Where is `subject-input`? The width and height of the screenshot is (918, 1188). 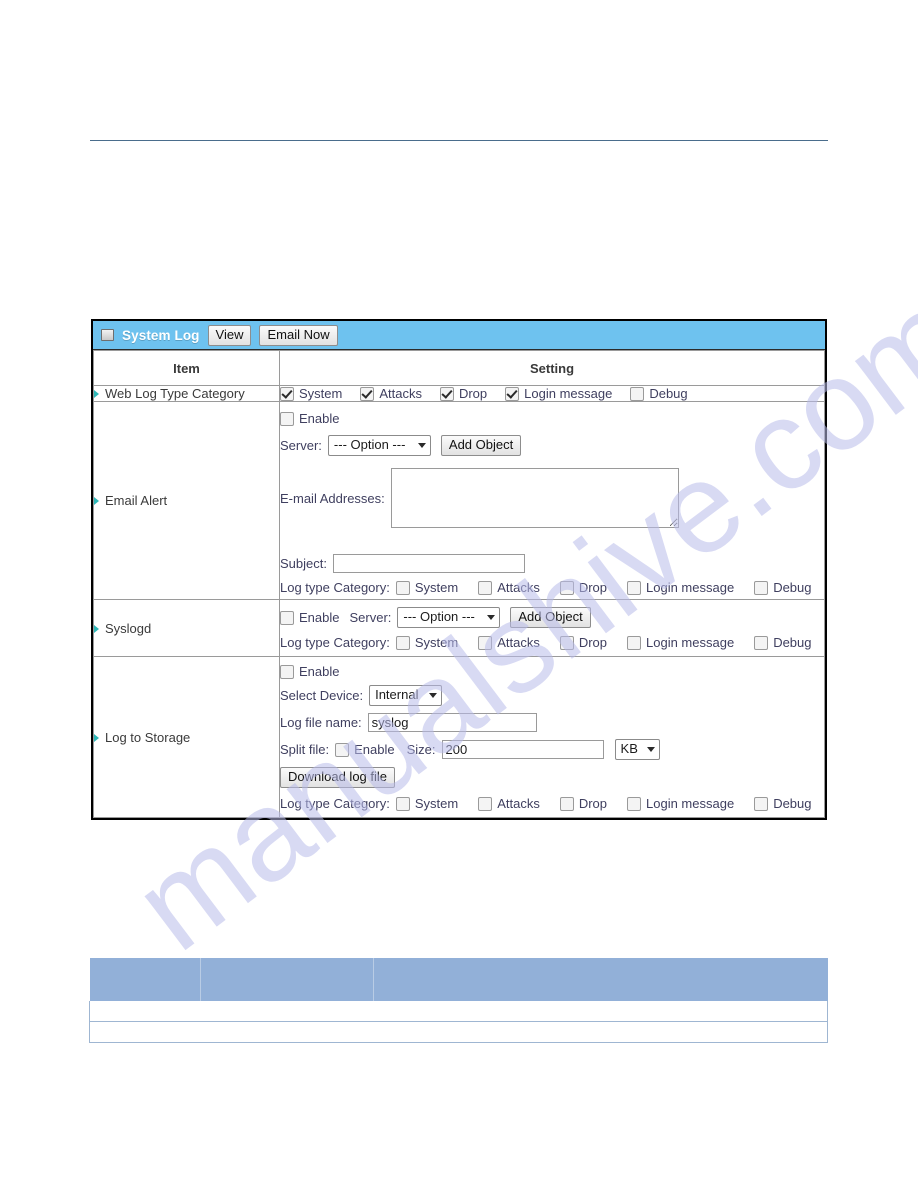 subject-input is located at coordinates (428, 563).